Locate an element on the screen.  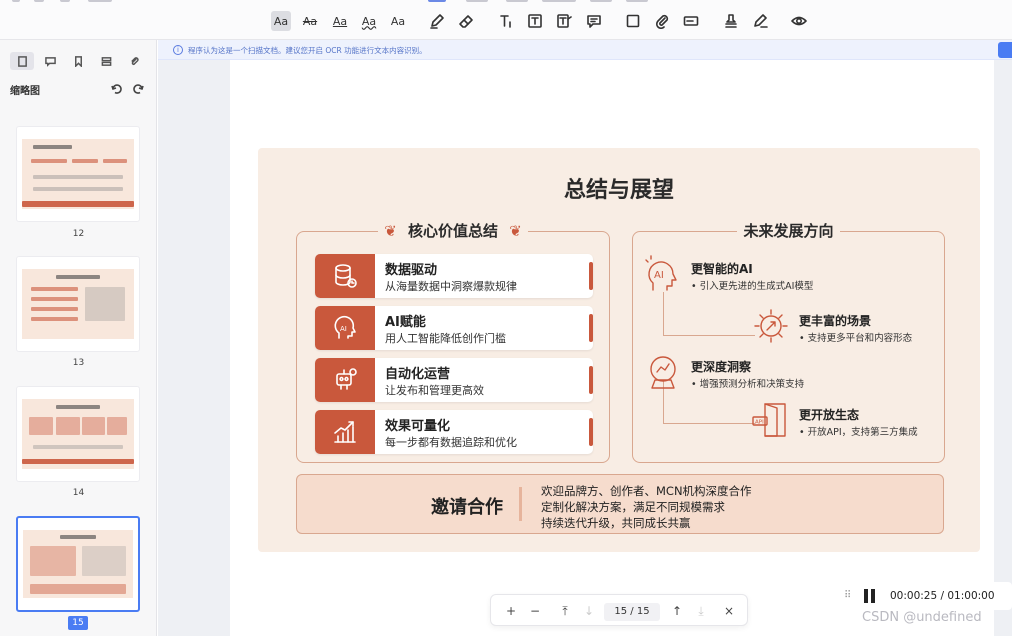
sidebar-title: 缩略图 is located at coordinates (25, 91).